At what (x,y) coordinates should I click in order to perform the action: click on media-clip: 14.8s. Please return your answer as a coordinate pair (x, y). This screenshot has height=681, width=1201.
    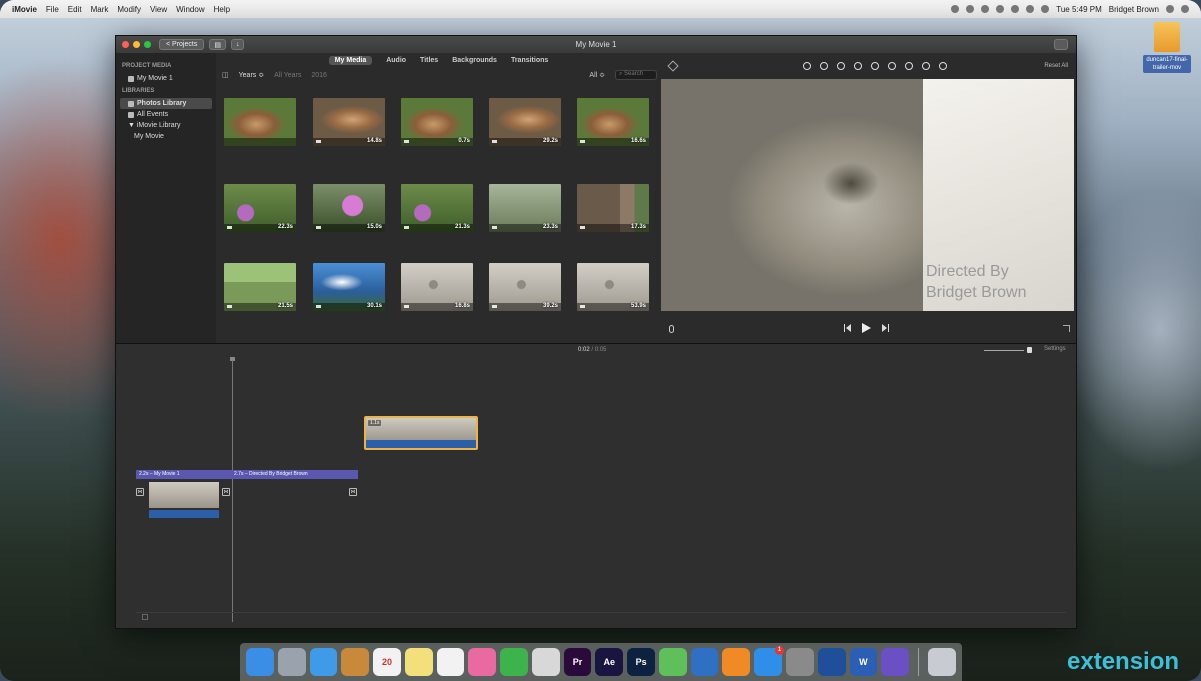
    Looking at the image, I should click on (349, 122).